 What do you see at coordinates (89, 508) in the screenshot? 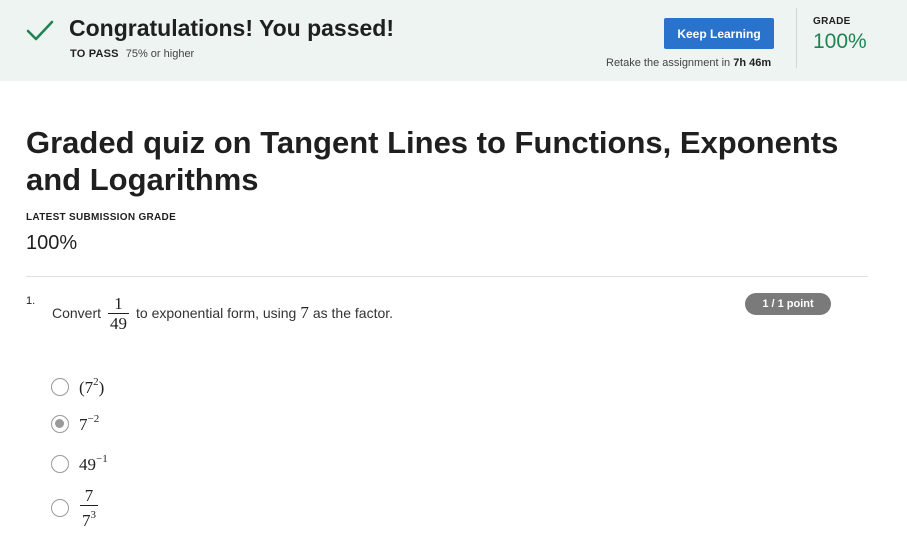
I see `option-label: 7 73` at bounding box center [89, 508].